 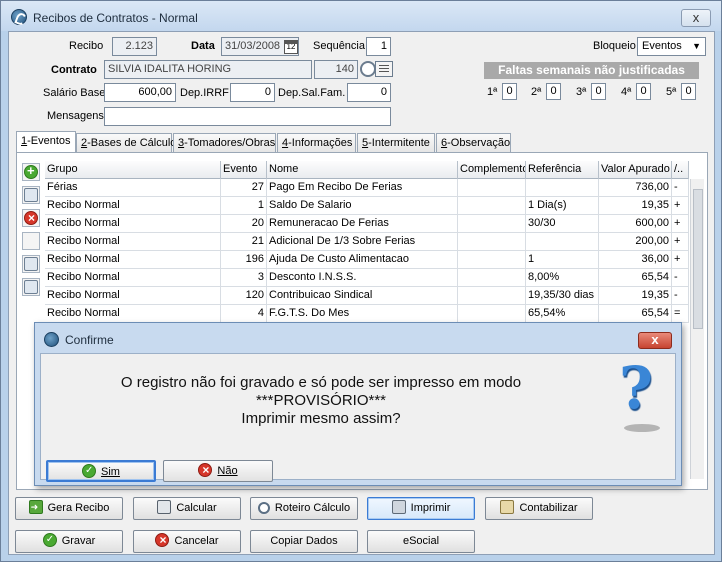 What do you see at coordinates (362, 170) in the screenshot?
I see `col-nome: Nome` at bounding box center [362, 170].